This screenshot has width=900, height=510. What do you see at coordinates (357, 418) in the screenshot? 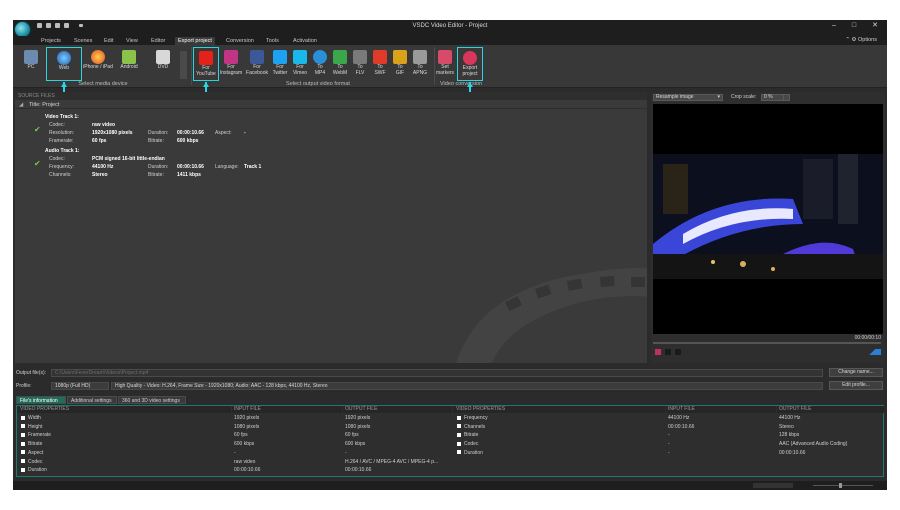
I see `output-value: 1920 pixels` at bounding box center [357, 418].